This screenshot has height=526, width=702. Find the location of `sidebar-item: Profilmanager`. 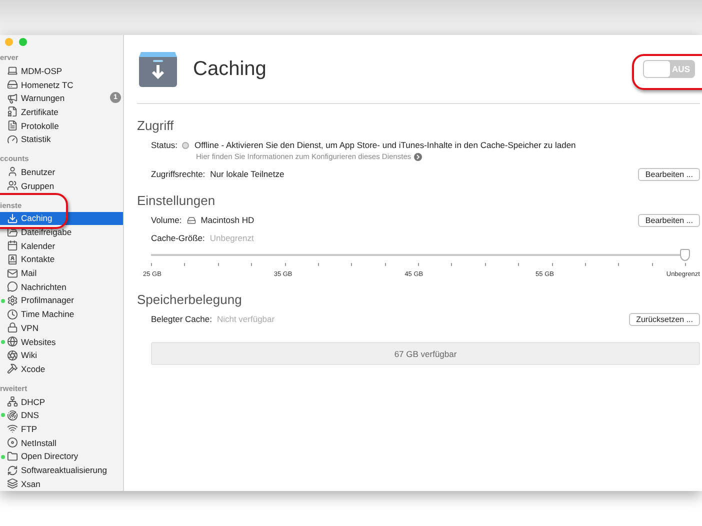

sidebar-item: Profilmanager is located at coordinates (61, 301).